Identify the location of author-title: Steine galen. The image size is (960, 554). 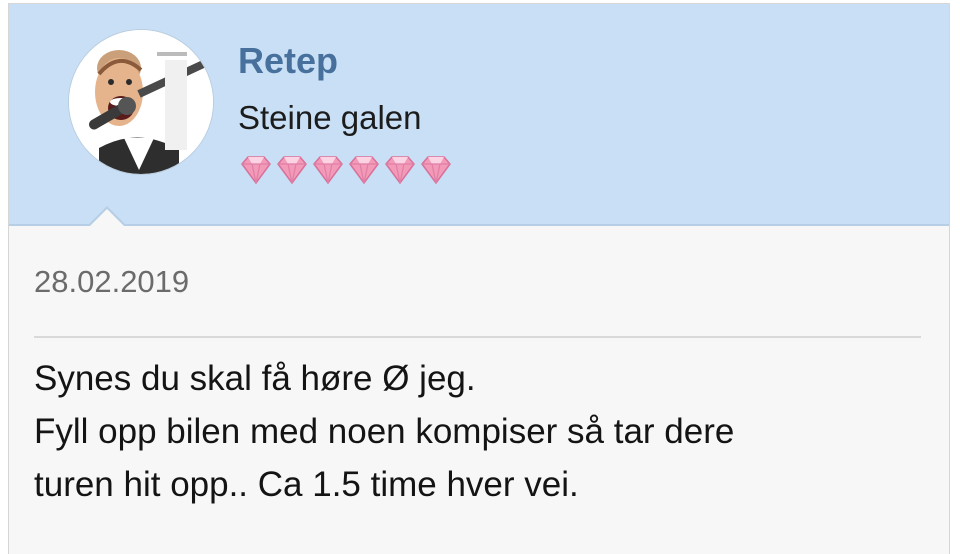
(330, 117).